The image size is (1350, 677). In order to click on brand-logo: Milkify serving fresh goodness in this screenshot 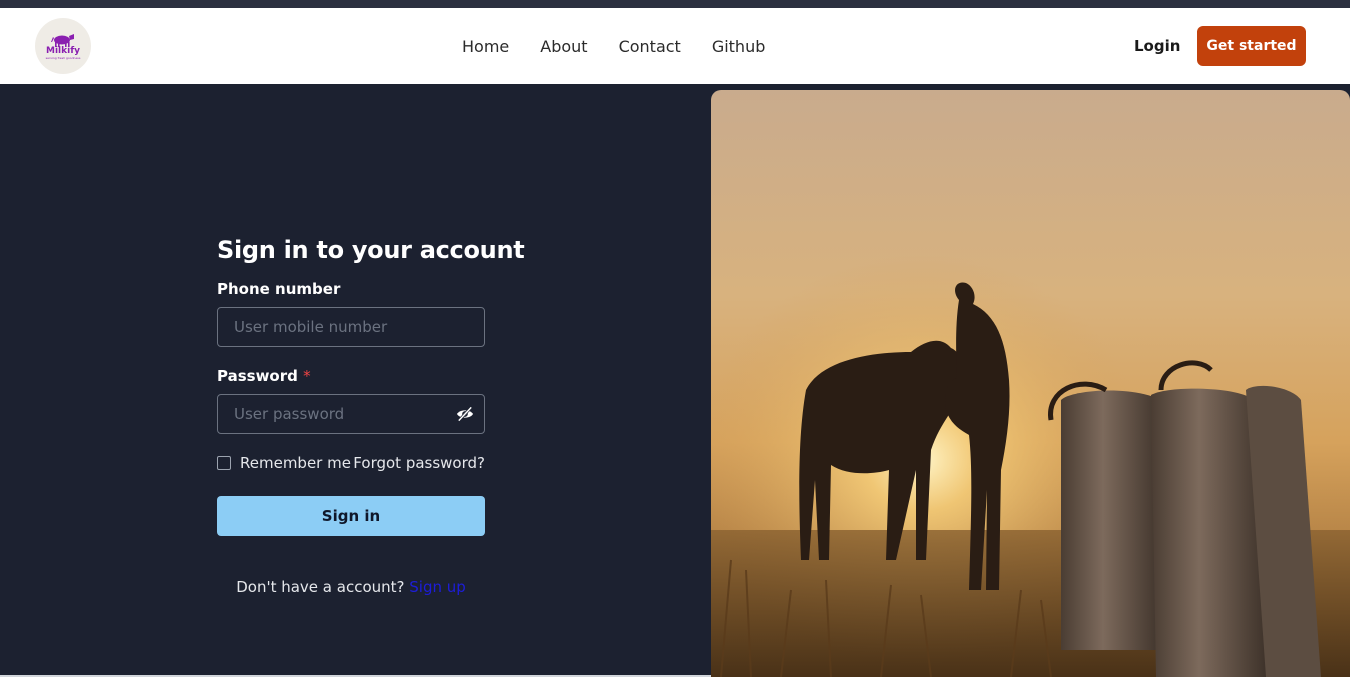, I will do `click(63, 46)`.